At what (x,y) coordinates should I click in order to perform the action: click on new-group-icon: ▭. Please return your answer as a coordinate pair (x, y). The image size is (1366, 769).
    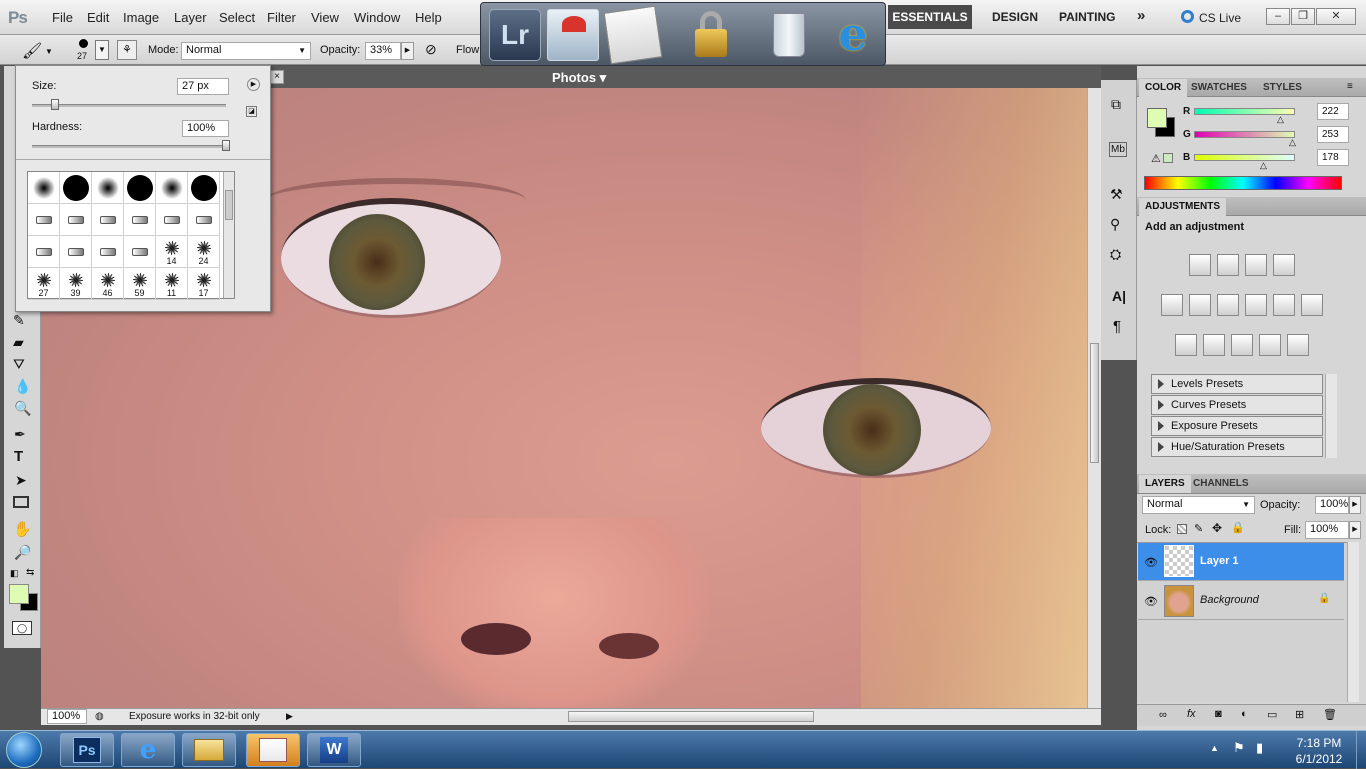
    Looking at the image, I should click on (1272, 714).